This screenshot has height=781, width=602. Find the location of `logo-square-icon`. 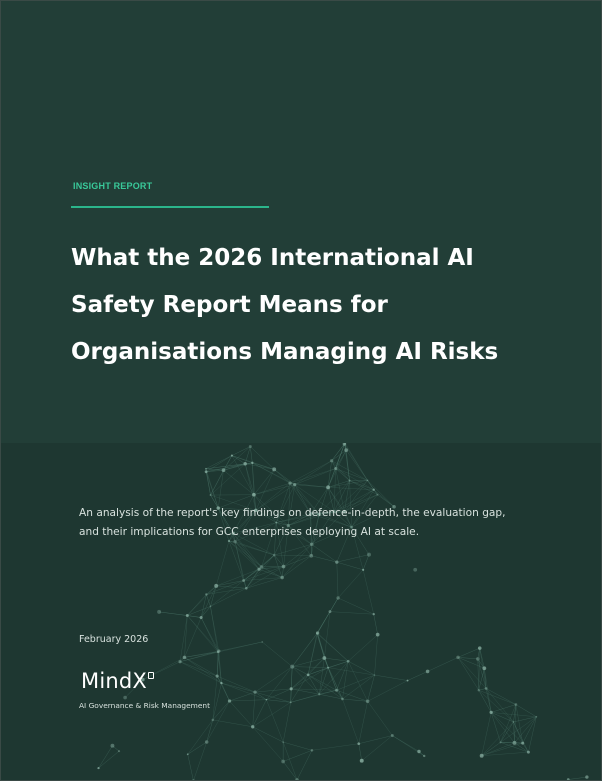

logo-square-icon is located at coordinates (150, 675).